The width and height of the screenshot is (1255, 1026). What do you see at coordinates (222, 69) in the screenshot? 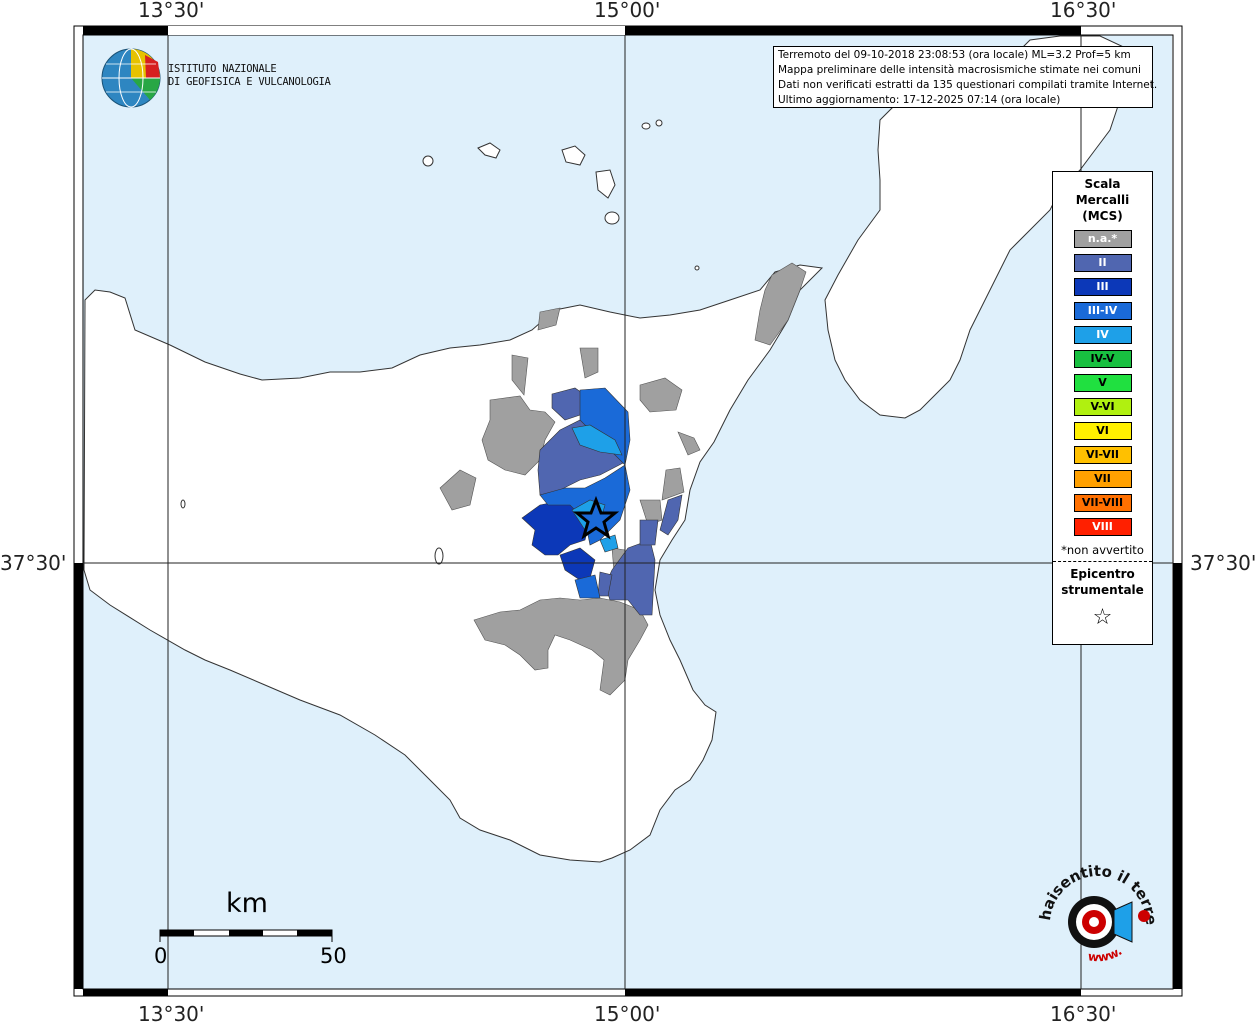
I see `institute-name-line1: ISTITUTO NAZIONALE` at bounding box center [222, 69].